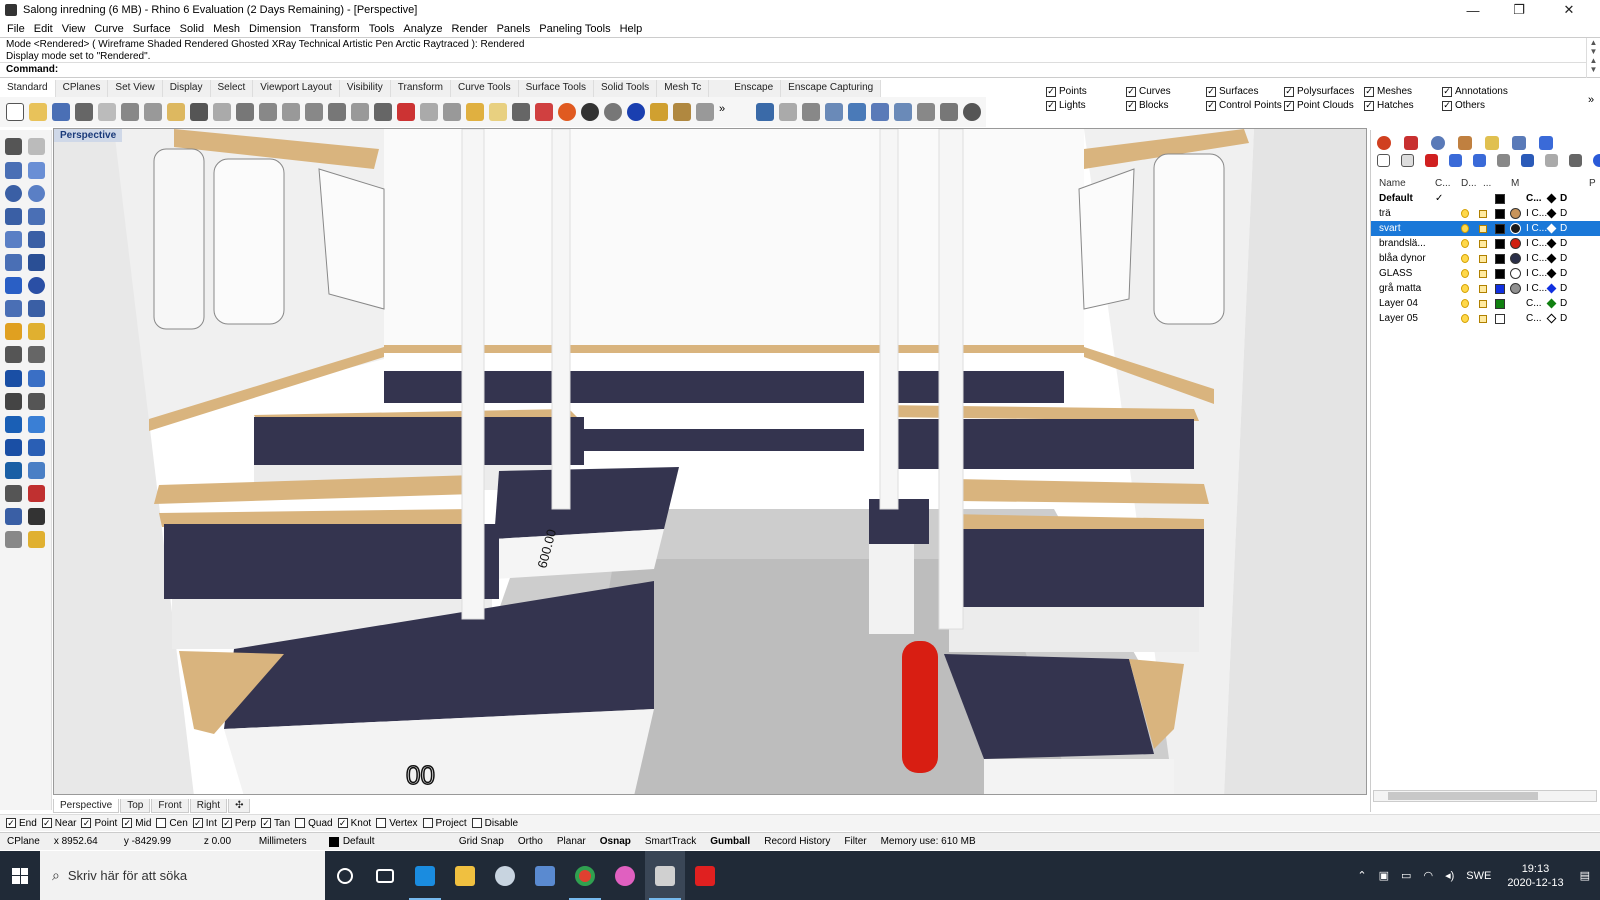  I want to click on tab-enscape-capturing: Enscape Capturing, so click(831, 88).